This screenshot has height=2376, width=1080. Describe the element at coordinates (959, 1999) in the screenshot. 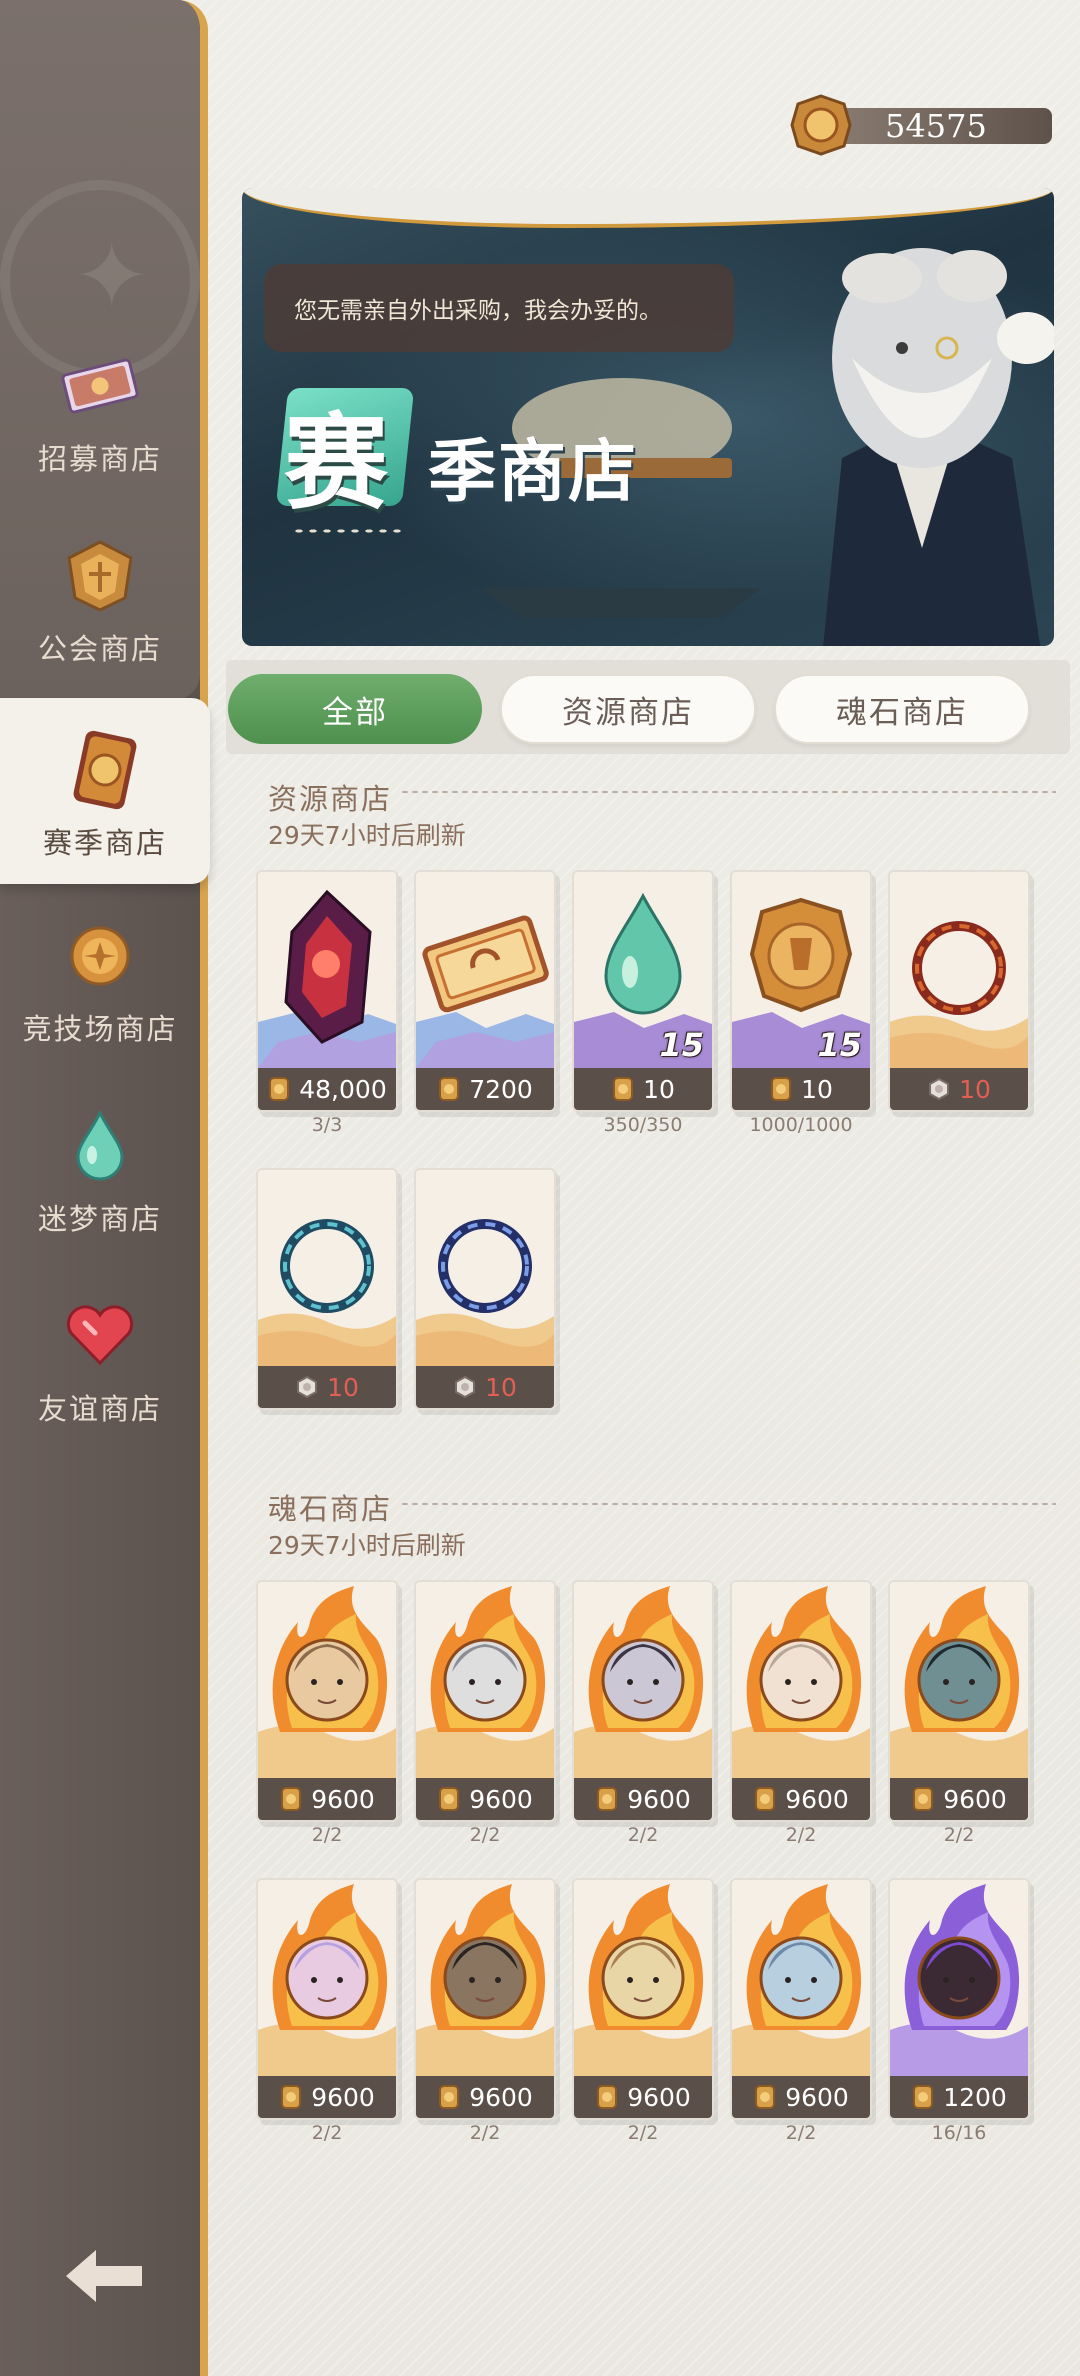

I see `item-frame: 1200` at that location.